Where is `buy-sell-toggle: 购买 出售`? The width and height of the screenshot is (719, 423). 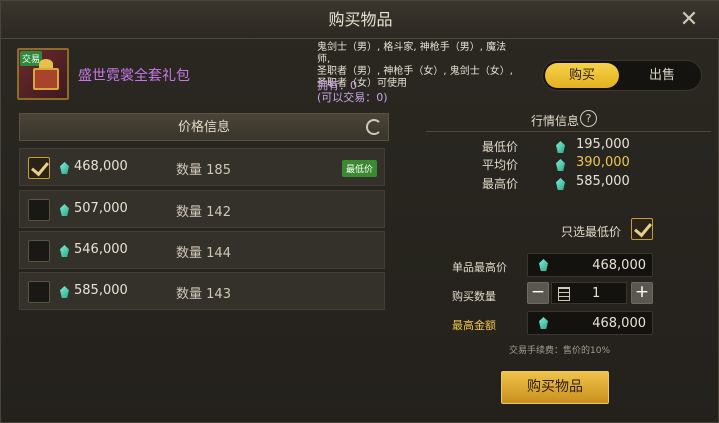
buy-sell-toggle: 购买 出售 is located at coordinates (622, 75).